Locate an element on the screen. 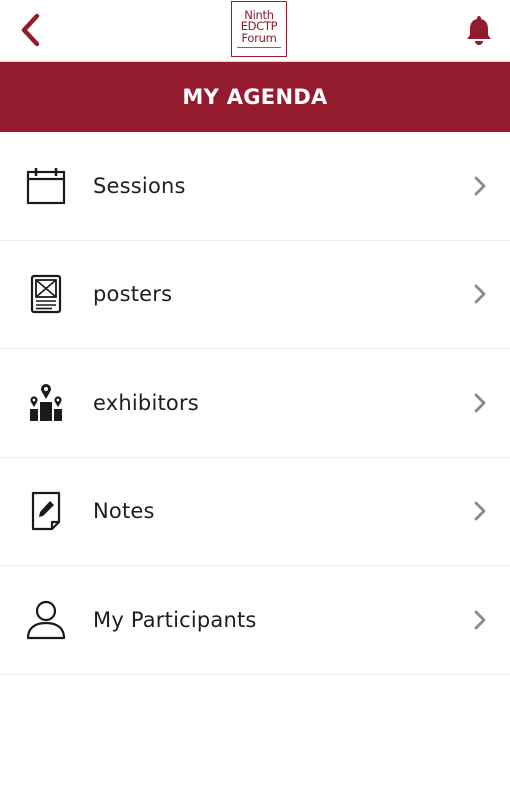 The width and height of the screenshot is (510, 800). menu-item-label: posters is located at coordinates (133, 294).